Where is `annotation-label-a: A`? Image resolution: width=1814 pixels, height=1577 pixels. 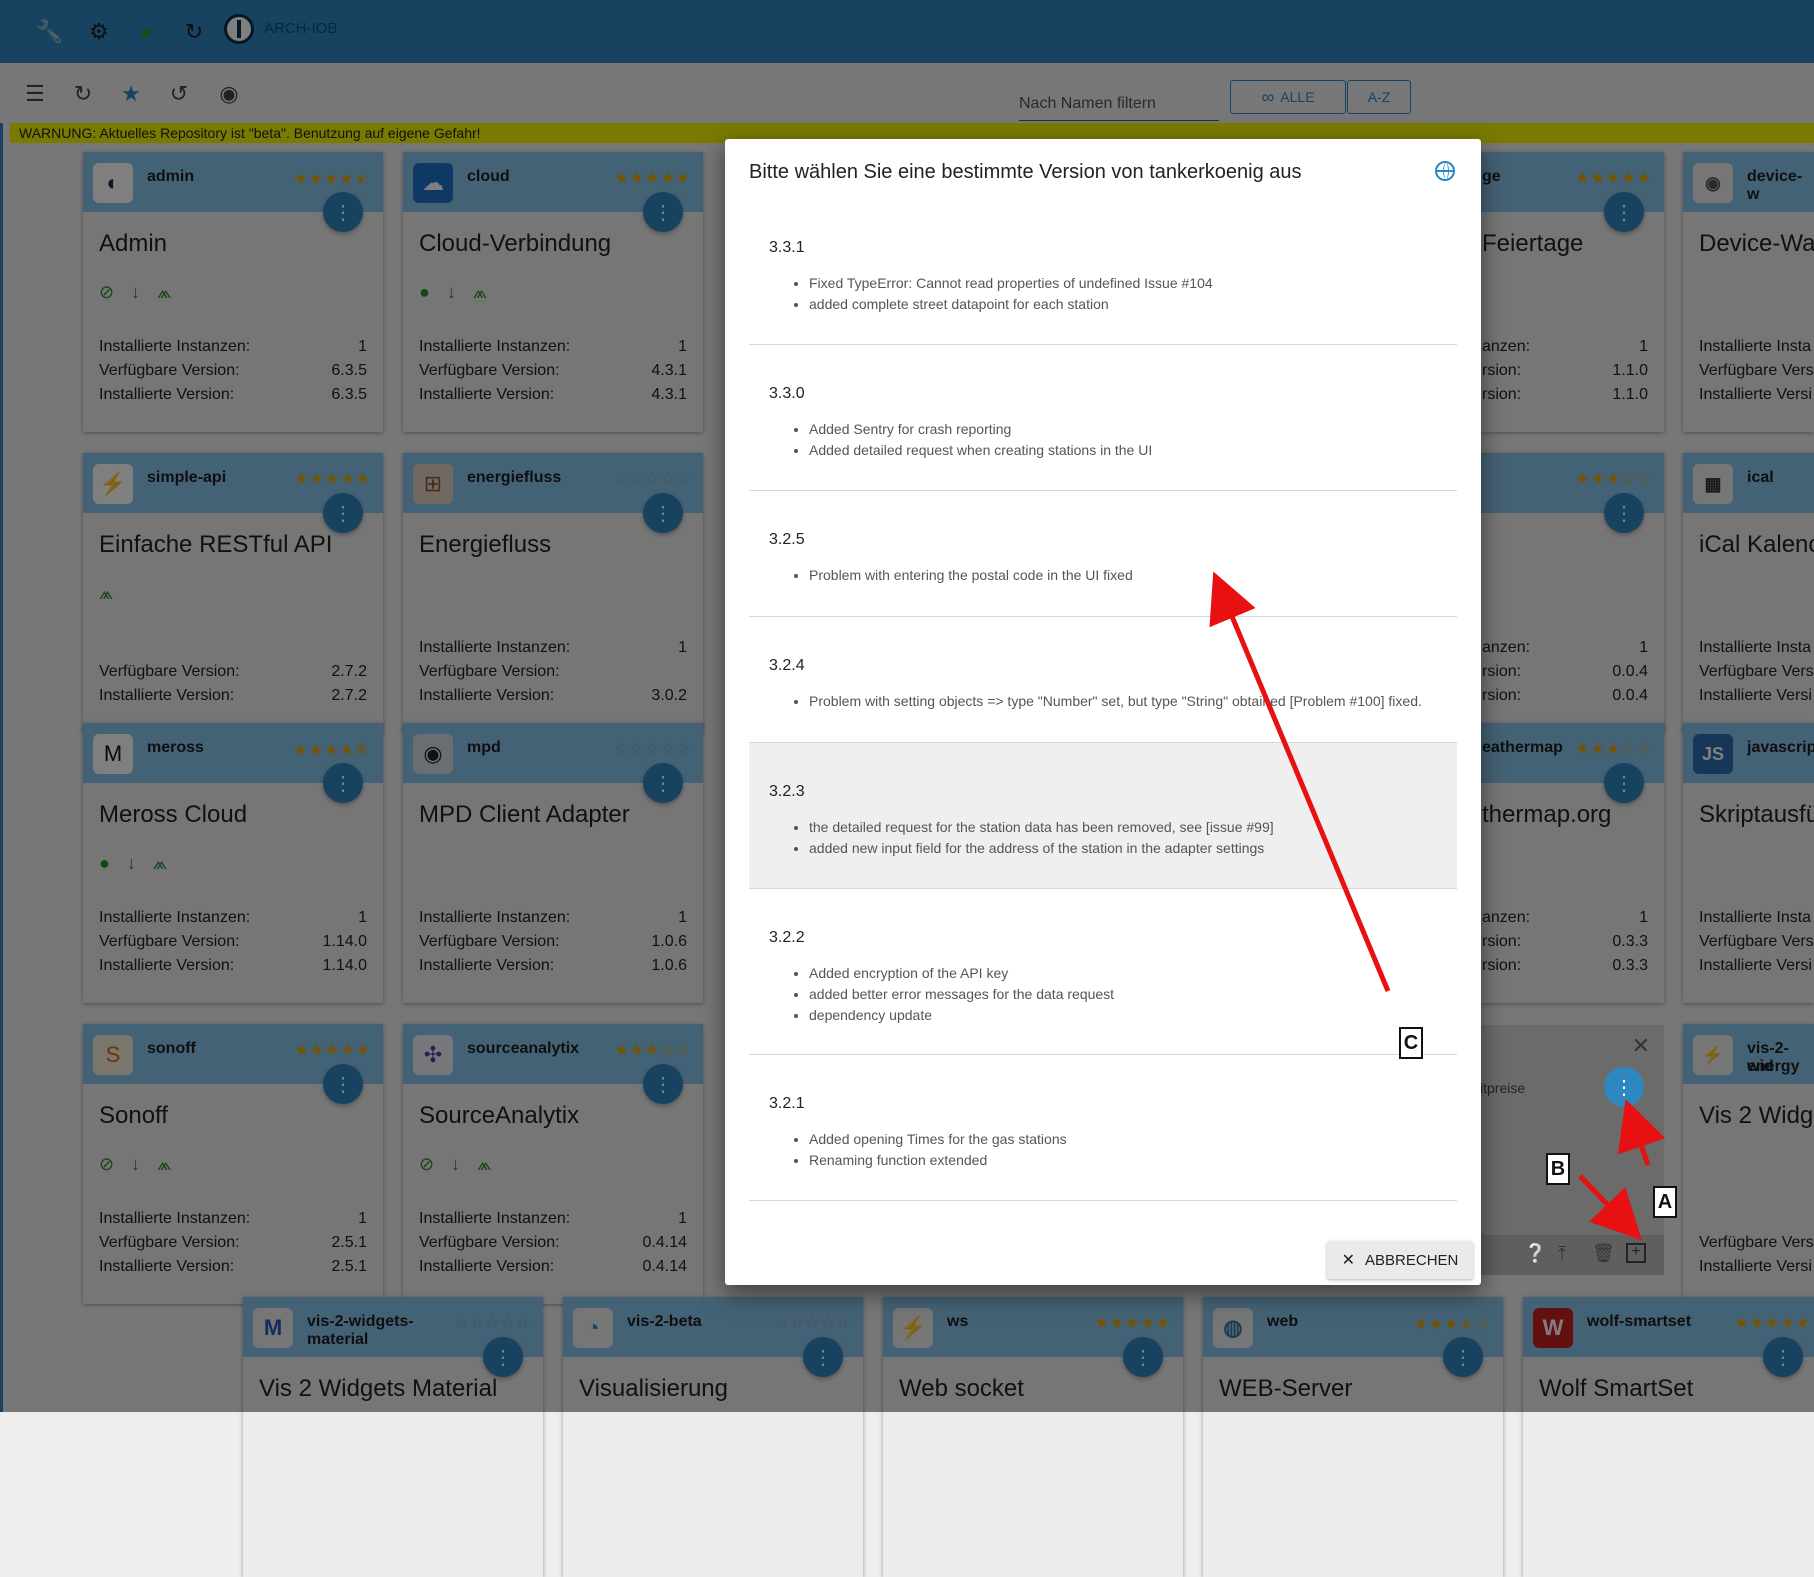
annotation-label-a: A is located at coordinates (1665, 1202).